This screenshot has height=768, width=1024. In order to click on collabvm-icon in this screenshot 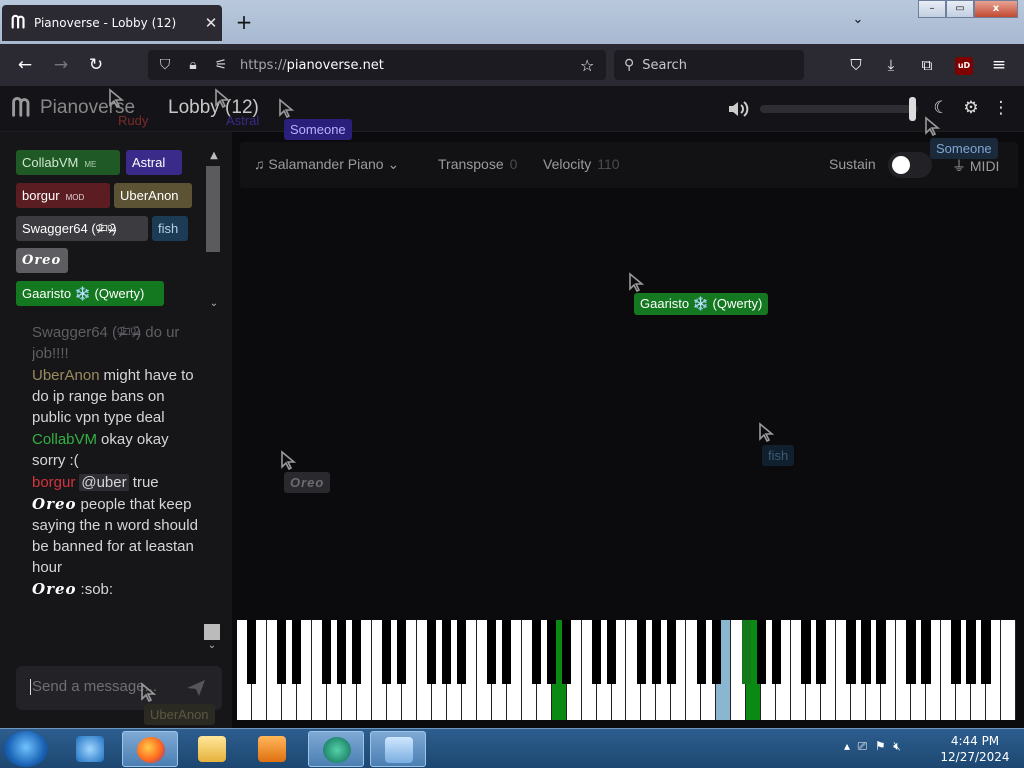, I will do `click(336, 749)`.